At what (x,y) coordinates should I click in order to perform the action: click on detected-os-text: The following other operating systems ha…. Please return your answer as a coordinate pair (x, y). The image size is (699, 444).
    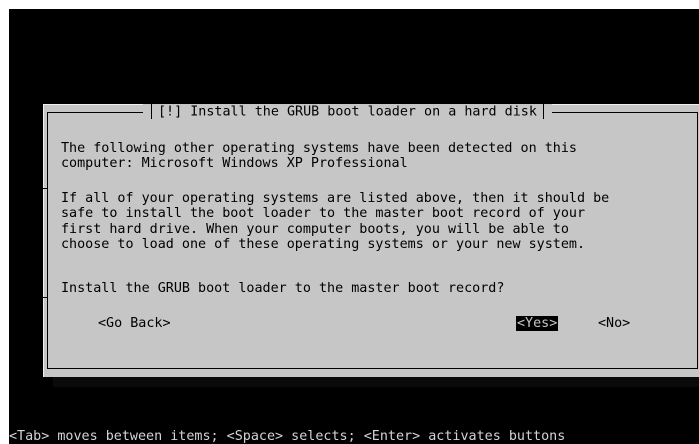
    Looking at the image, I should click on (319, 156).